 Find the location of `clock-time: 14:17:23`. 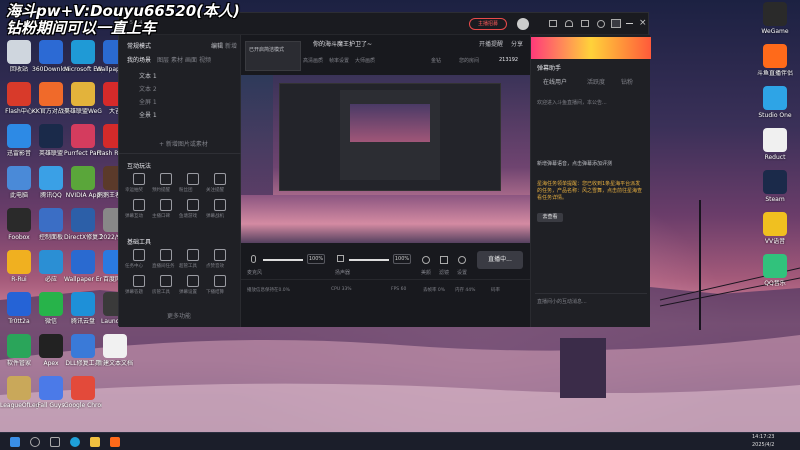

clock-time: 14:17:23 is located at coordinates (763, 437).